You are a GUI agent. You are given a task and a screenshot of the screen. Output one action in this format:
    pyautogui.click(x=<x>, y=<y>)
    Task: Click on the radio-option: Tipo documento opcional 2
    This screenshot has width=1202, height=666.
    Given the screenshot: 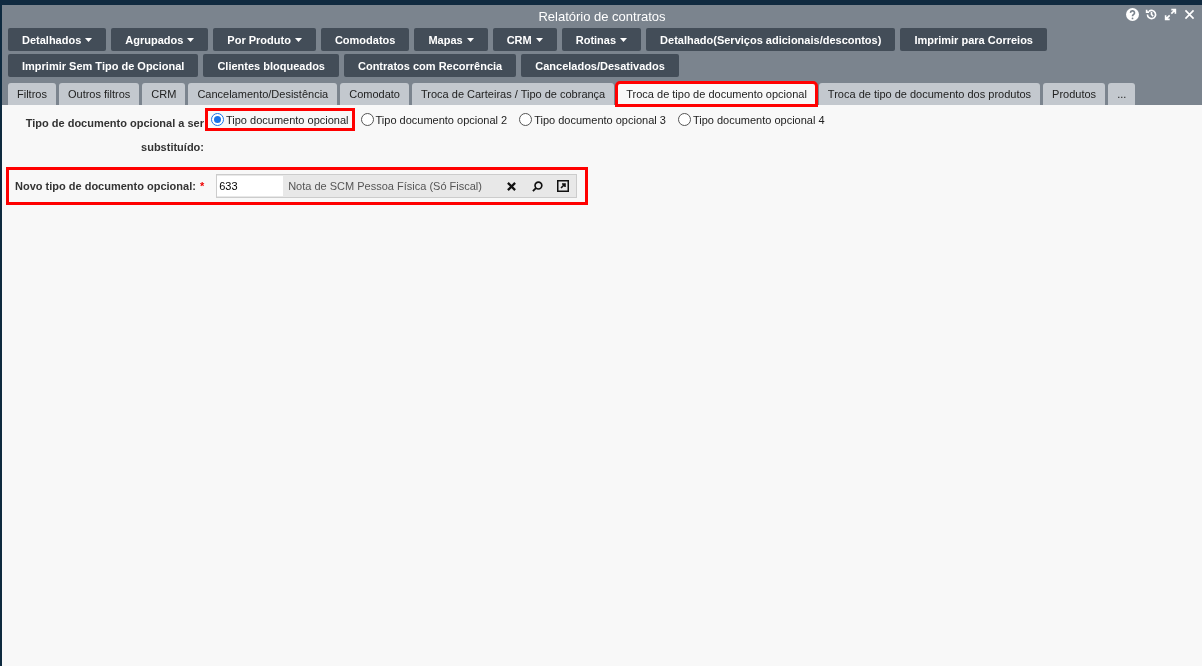 What is the action you would take?
    pyautogui.click(x=434, y=119)
    